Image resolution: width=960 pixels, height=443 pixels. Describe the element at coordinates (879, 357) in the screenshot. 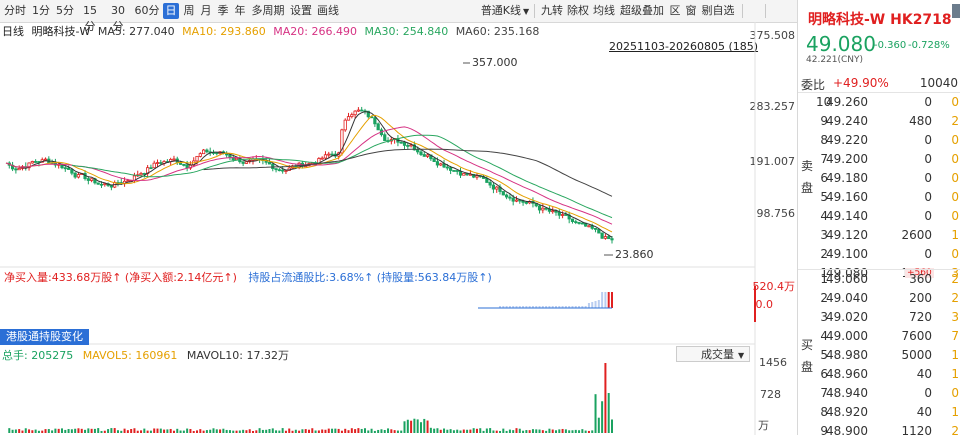

I see `orderbook-row: 5 48.980 5000 1` at that location.